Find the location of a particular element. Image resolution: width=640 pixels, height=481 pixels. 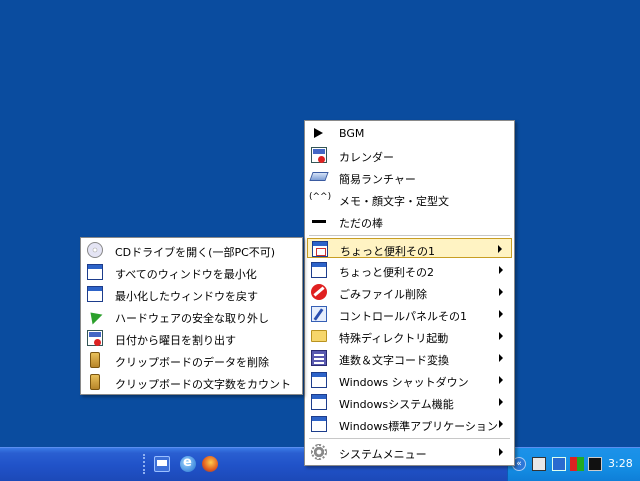

launcher-icon is located at coordinates (319, 176).